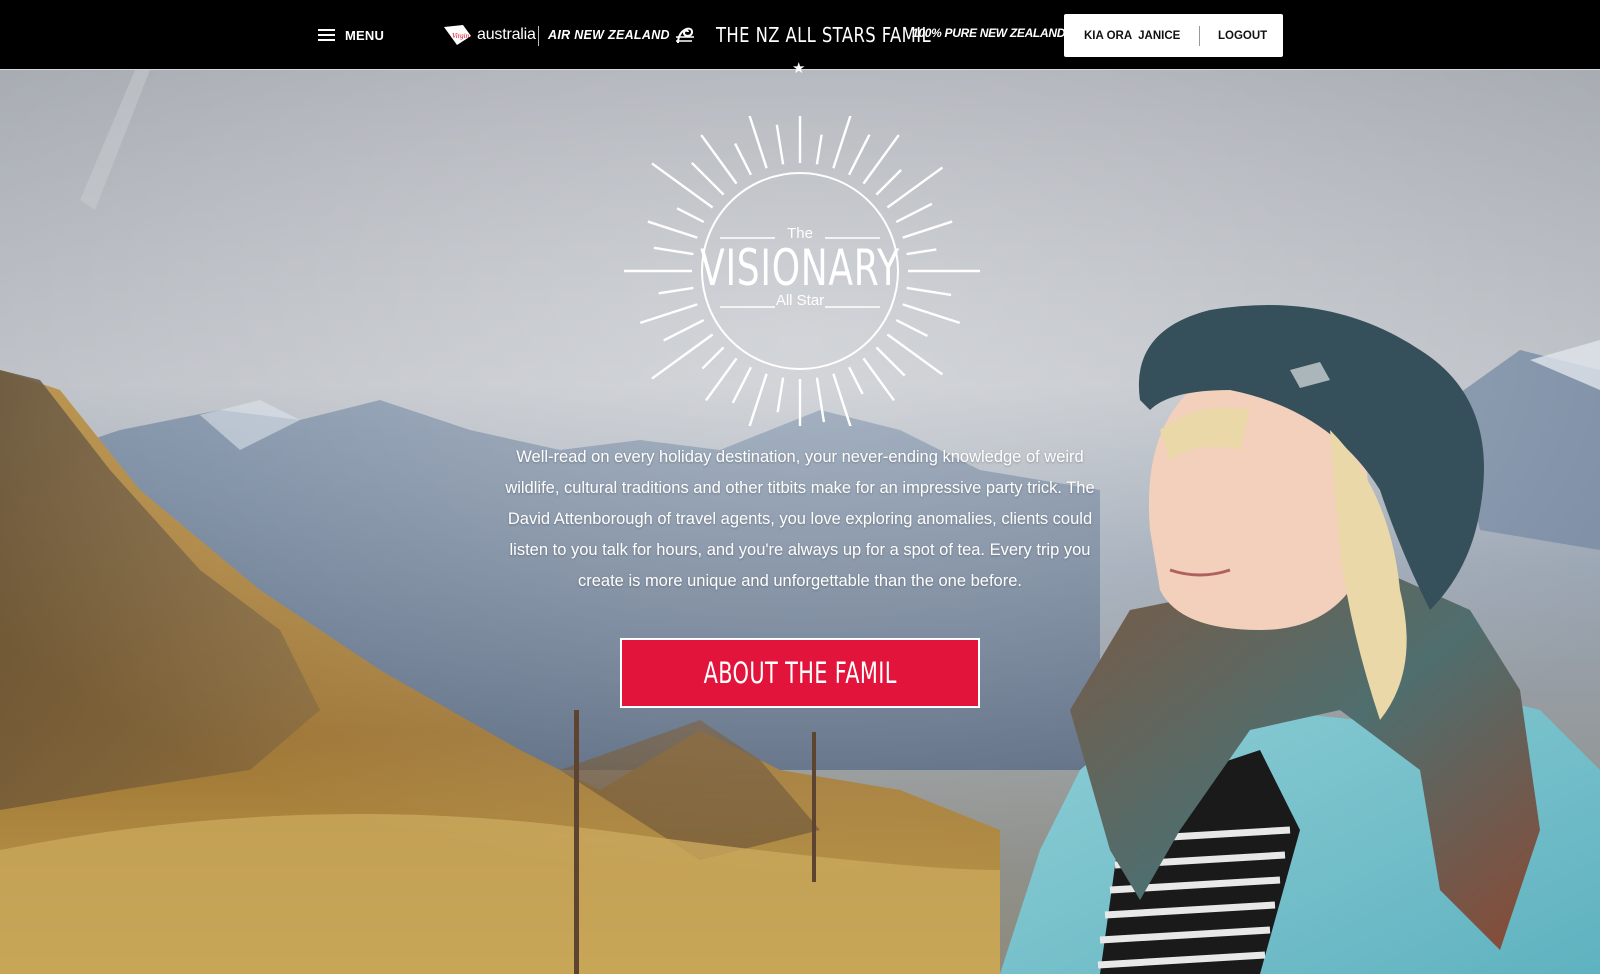 This screenshot has width=1600, height=974. Describe the element at coordinates (538, 36) in the screenshot. I see `brand-divider` at that location.